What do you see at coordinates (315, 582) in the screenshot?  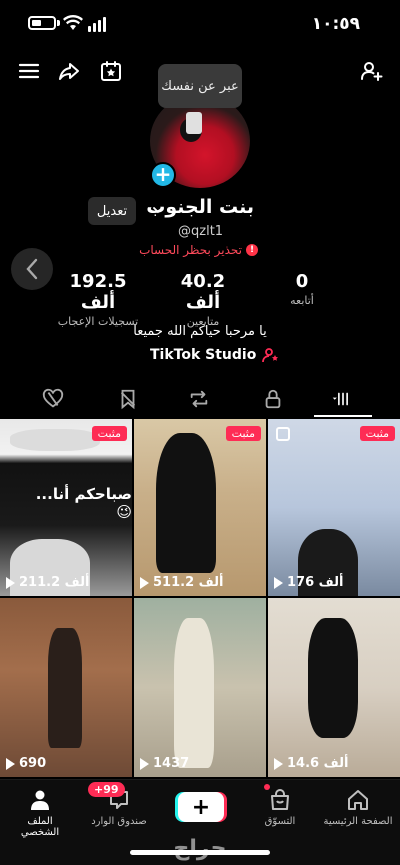 I see `view-count: 176 ألف` at bounding box center [315, 582].